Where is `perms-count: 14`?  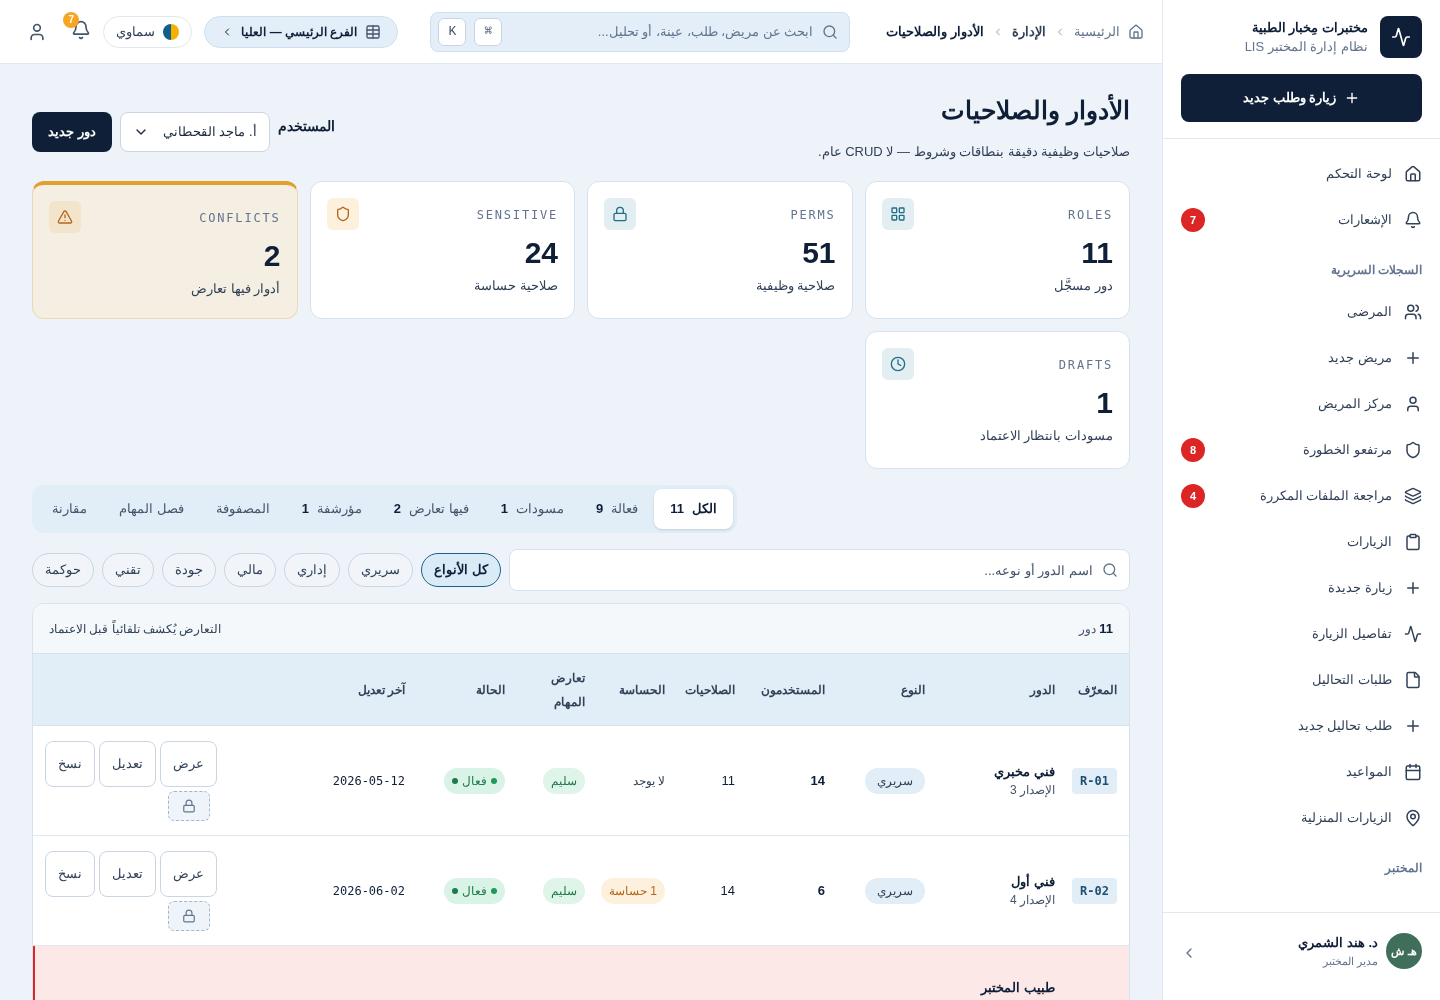
perms-count: 14 is located at coordinates (727, 890).